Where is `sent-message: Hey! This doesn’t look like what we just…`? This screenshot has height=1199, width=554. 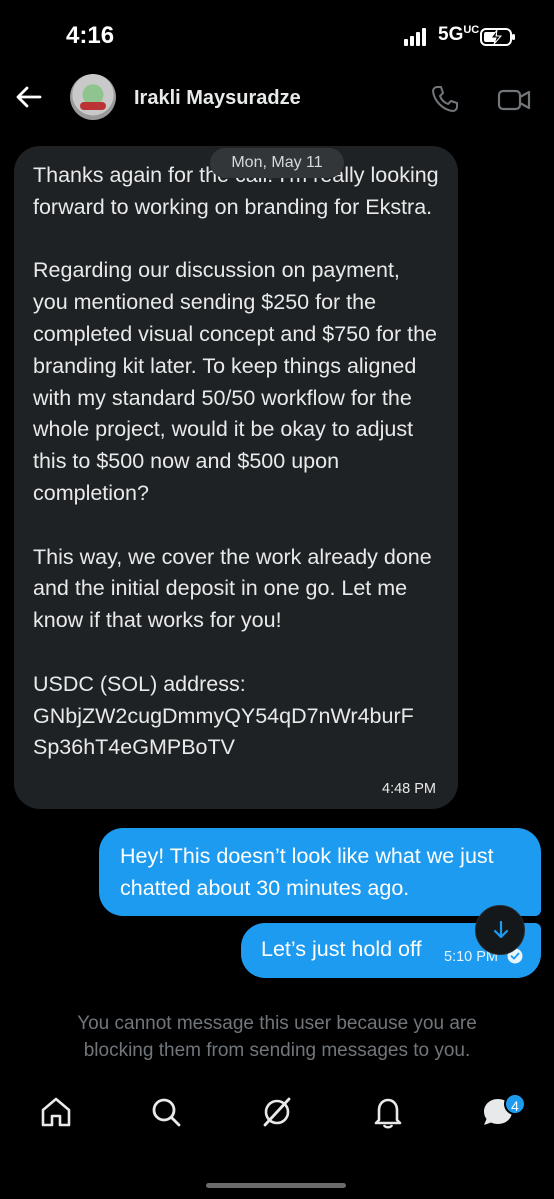 sent-message: Hey! This doesn’t look like what we just… is located at coordinates (320, 872).